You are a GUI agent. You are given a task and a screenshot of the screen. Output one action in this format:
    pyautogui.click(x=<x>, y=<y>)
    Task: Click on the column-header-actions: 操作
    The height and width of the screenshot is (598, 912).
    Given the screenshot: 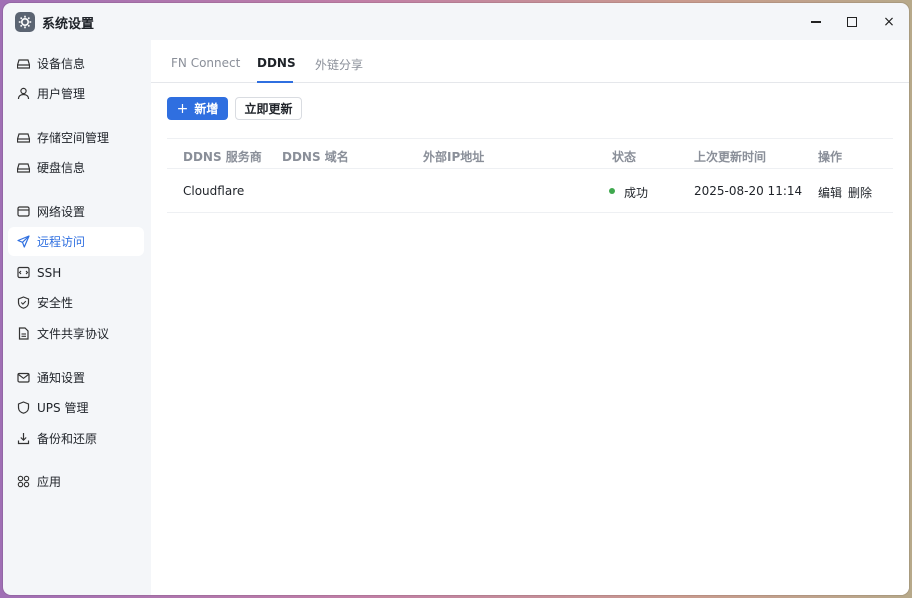 What is the action you would take?
    pyautogui.click(x=830, y=157)
    